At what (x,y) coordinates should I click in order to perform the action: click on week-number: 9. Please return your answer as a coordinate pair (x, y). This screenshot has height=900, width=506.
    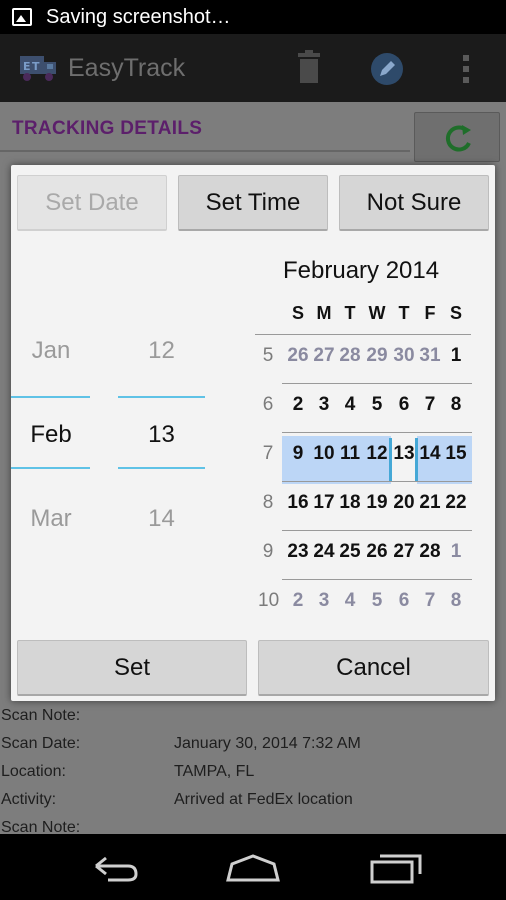
    Looking at the image, I should click on (268, 551).